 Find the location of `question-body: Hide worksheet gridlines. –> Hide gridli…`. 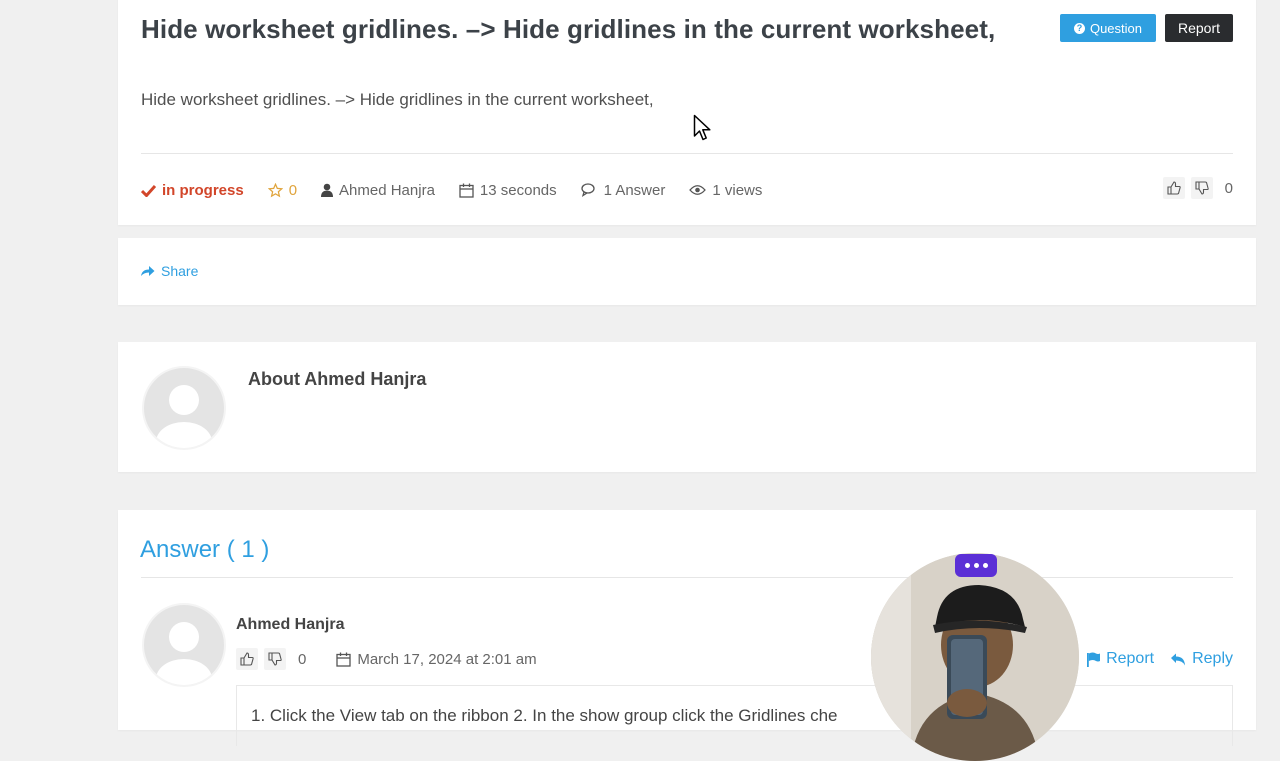

question-body: Hide worksheet gridlines. –> Hide gridli… is located at coordinates (397, 99).